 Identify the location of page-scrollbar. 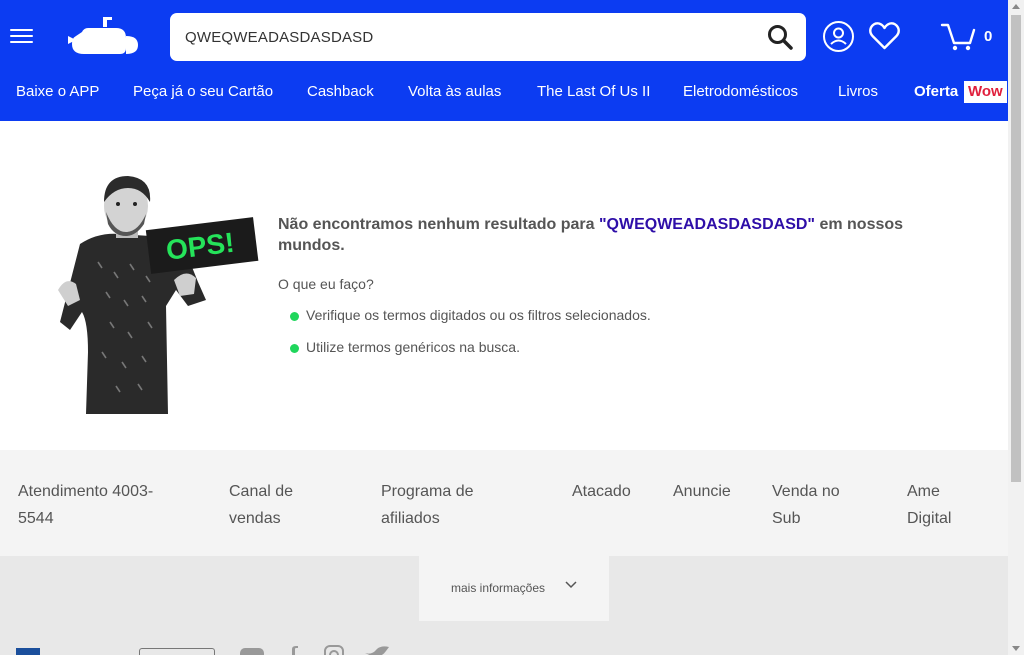
(1016, 327).